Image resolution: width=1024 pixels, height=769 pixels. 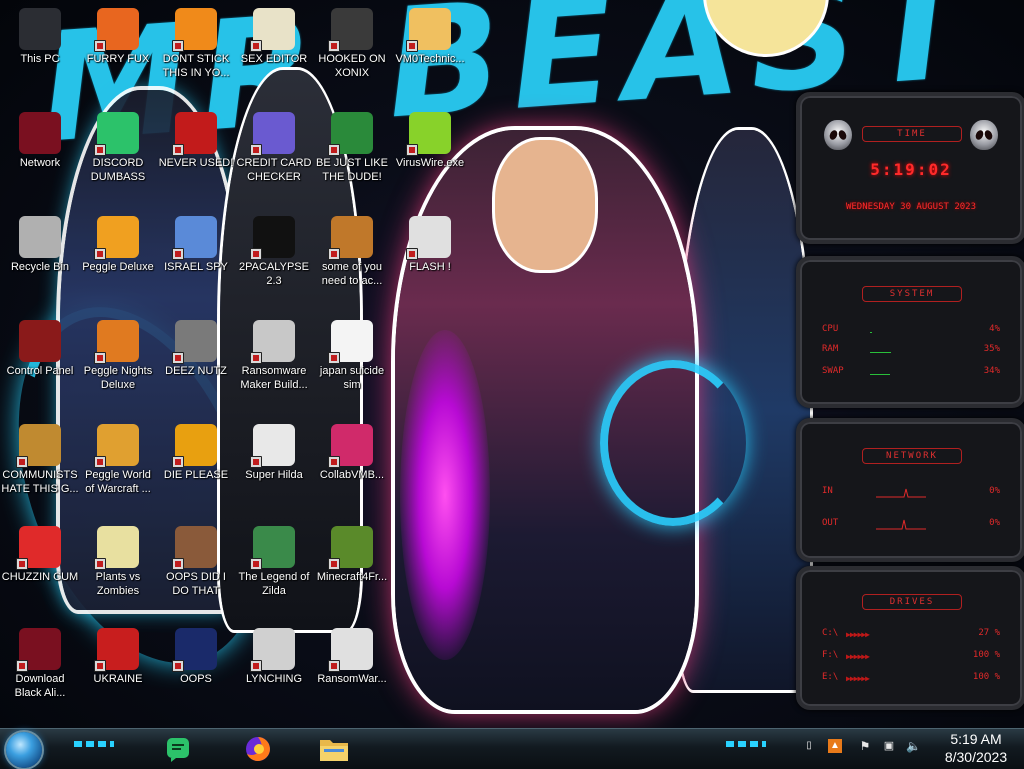 What do you see at coordinates (40, 361) in the screenshot?
I see `desktop-icon: Control Panel` at bounding box center [40, 361].